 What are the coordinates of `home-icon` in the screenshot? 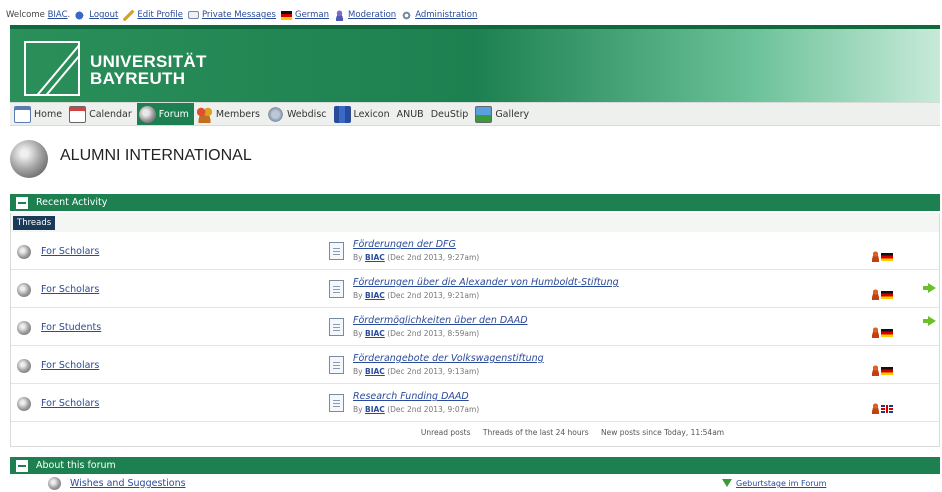 It's located at (22, 114).